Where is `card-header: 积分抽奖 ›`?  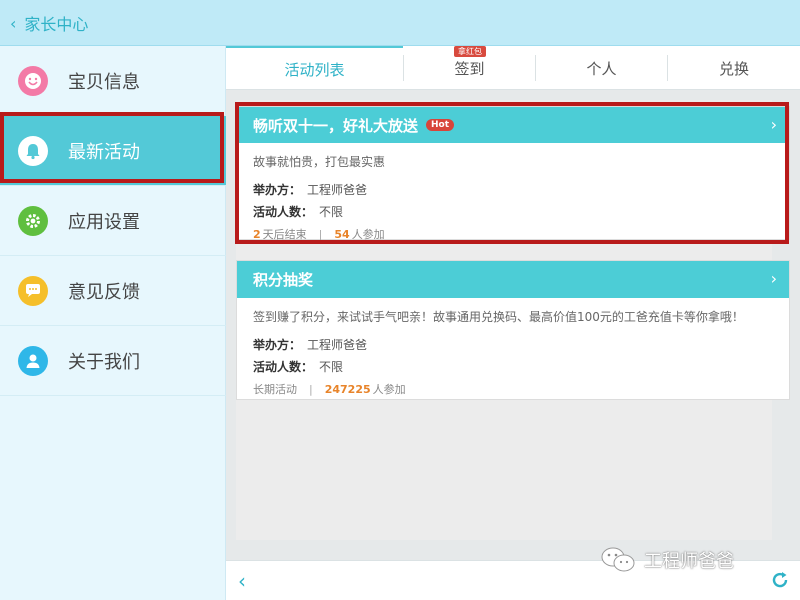 card-header: 积分抽奖 › is located at coordinates (513, 279).